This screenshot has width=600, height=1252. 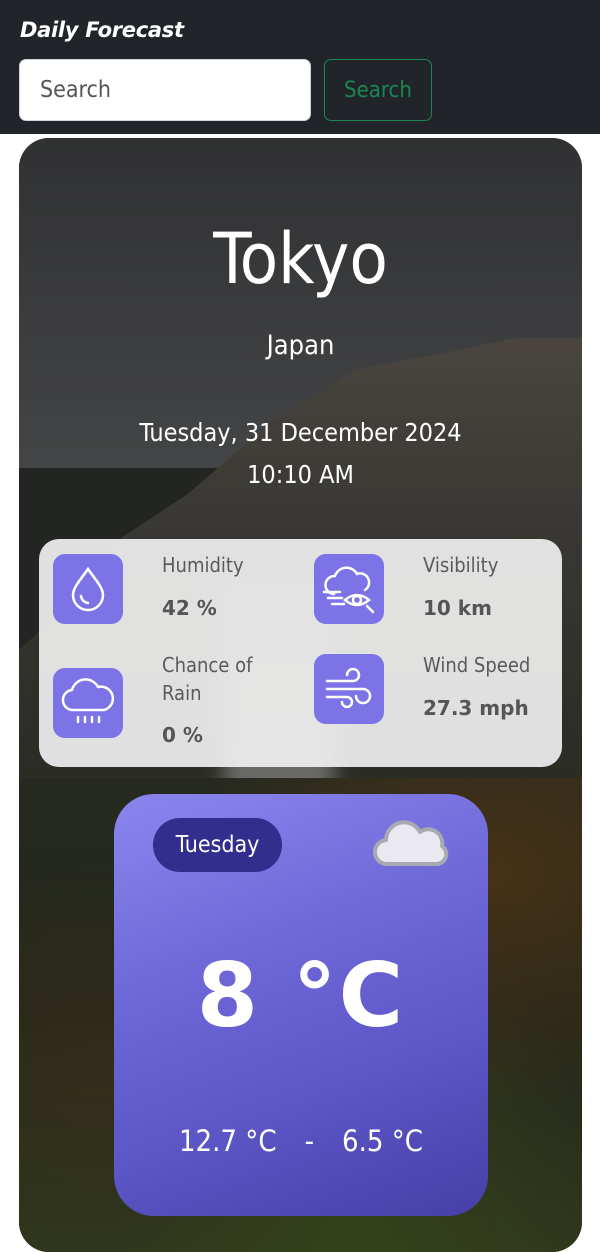 What do you see at coordinates (207, 679) in the screenshot?
I see `chance-of-rain-label: Chance of Rain` at bounding box center [207, 679].